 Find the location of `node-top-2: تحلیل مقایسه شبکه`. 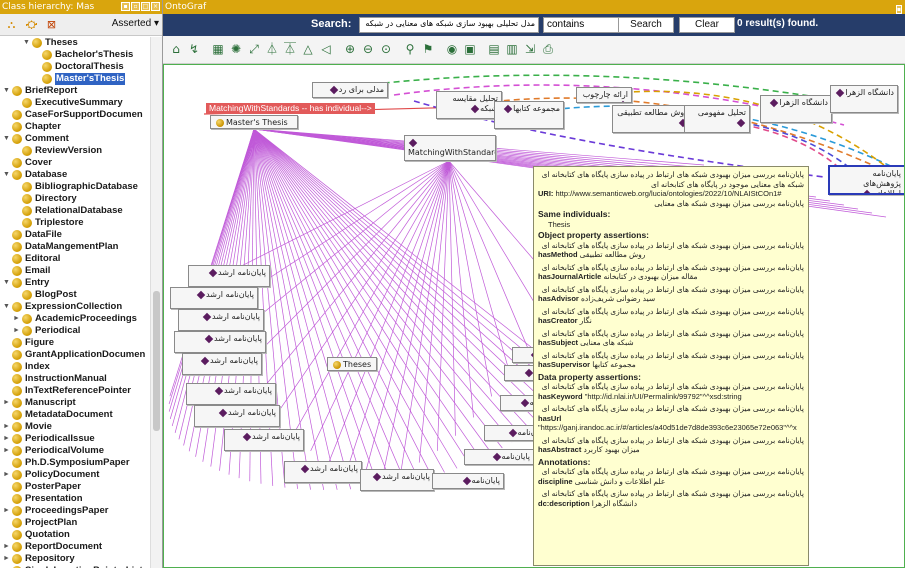

node-top-2: تحلیل مقایسه شبکه is located at coordinates (469, 105).